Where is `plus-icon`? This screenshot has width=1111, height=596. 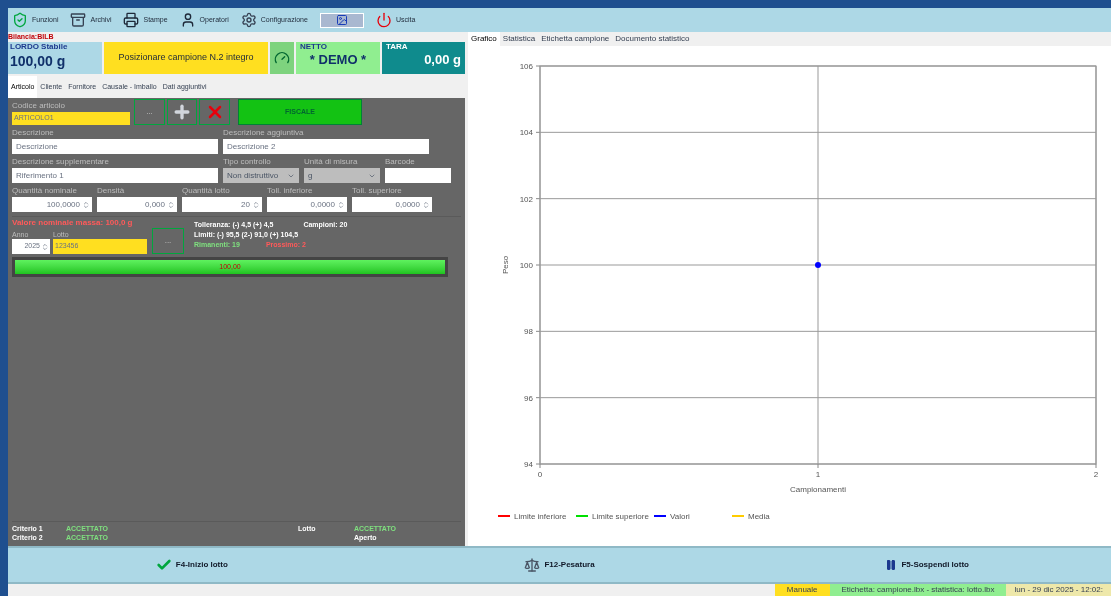 plus-icon is located at coordinates (182, 112).